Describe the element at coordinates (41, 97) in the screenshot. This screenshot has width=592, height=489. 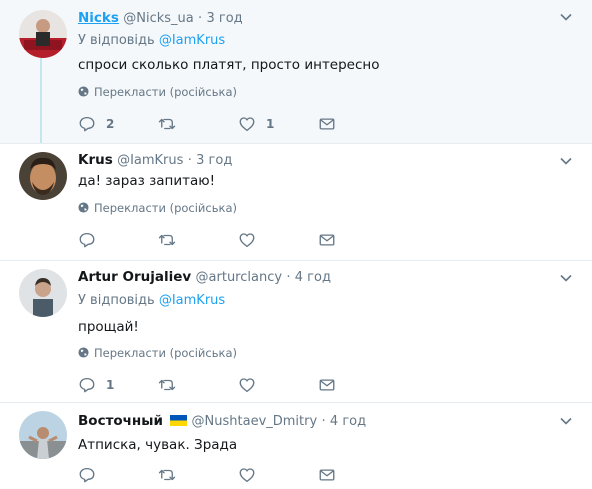
I see `thread-line` at that location.